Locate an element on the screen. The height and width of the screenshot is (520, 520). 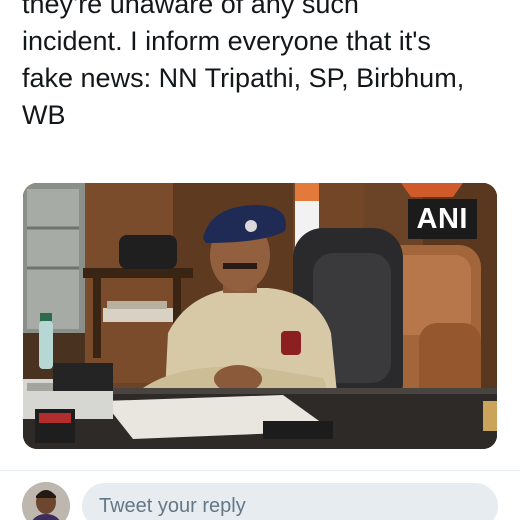
reply-field is located at coordinates (290, 501).